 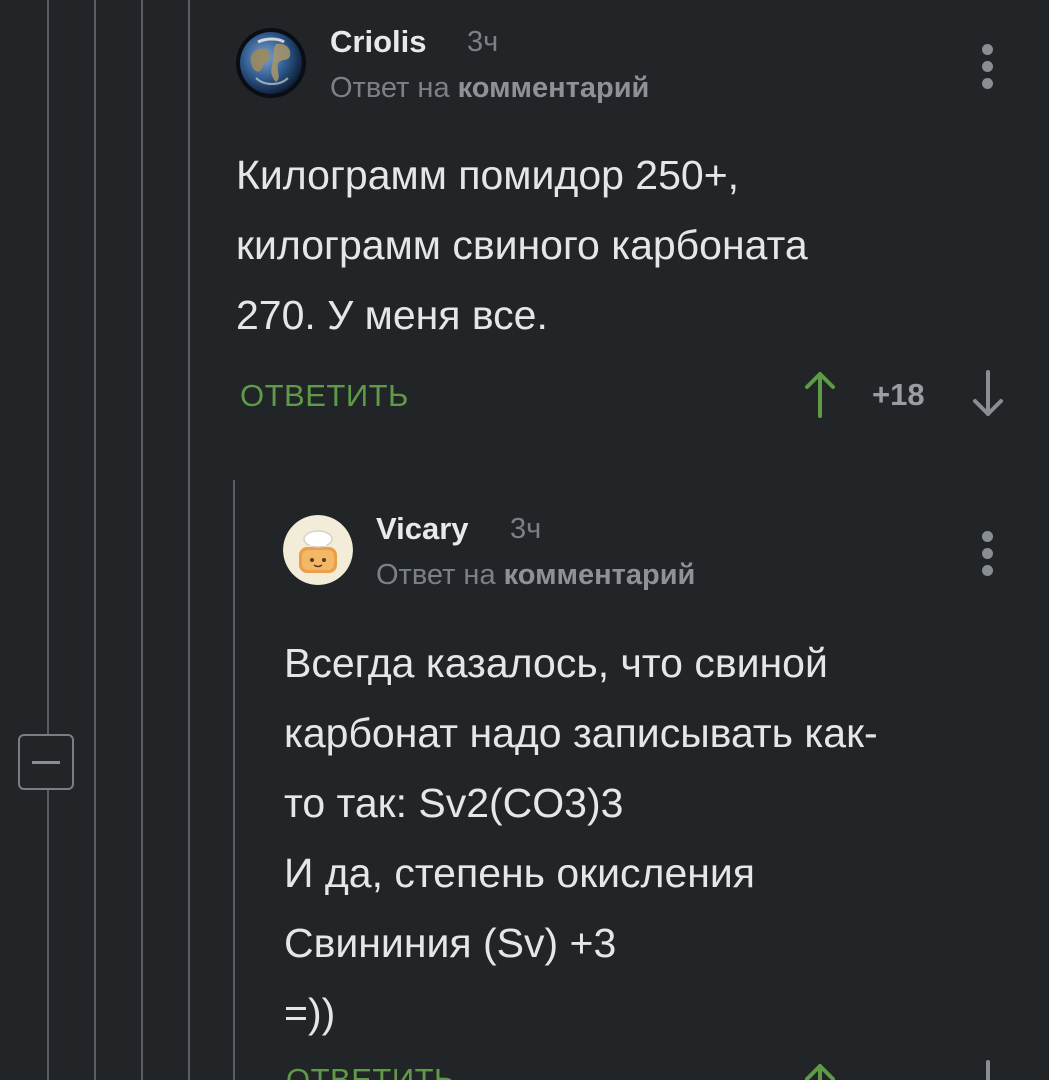 I want to click on user-avatar, so click(x=318, y=550).